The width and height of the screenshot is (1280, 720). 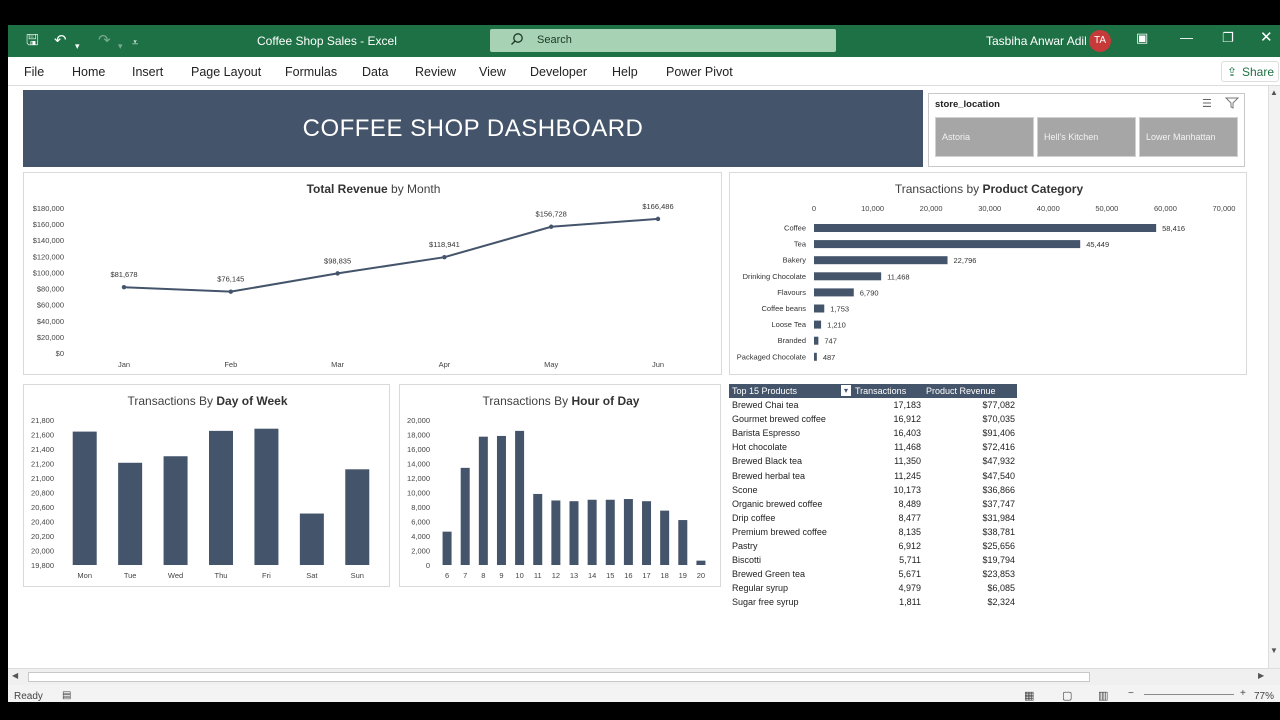 I want to click on table-row: Sugar free syrup 1,811 $2,324, so click(x=873, y=602).